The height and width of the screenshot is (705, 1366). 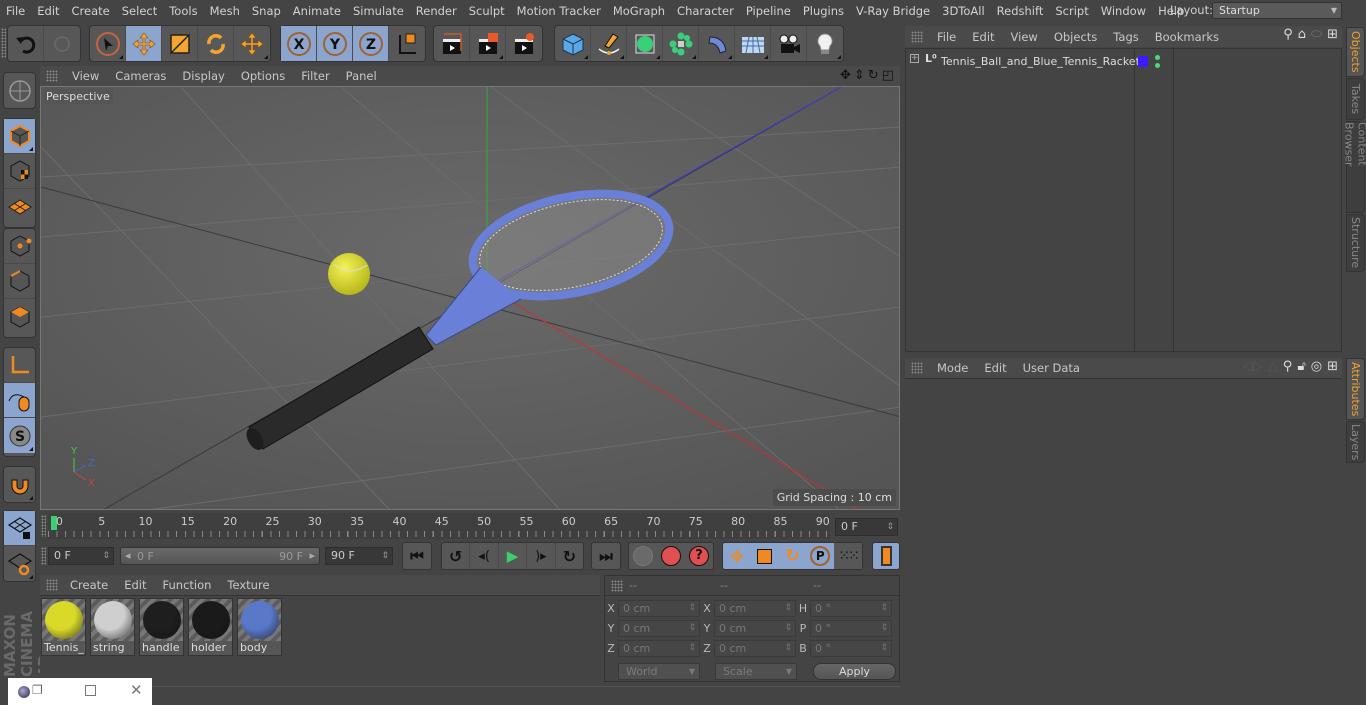 I want to click on viewport-menu-options: Options, so click(x=263, y=76).